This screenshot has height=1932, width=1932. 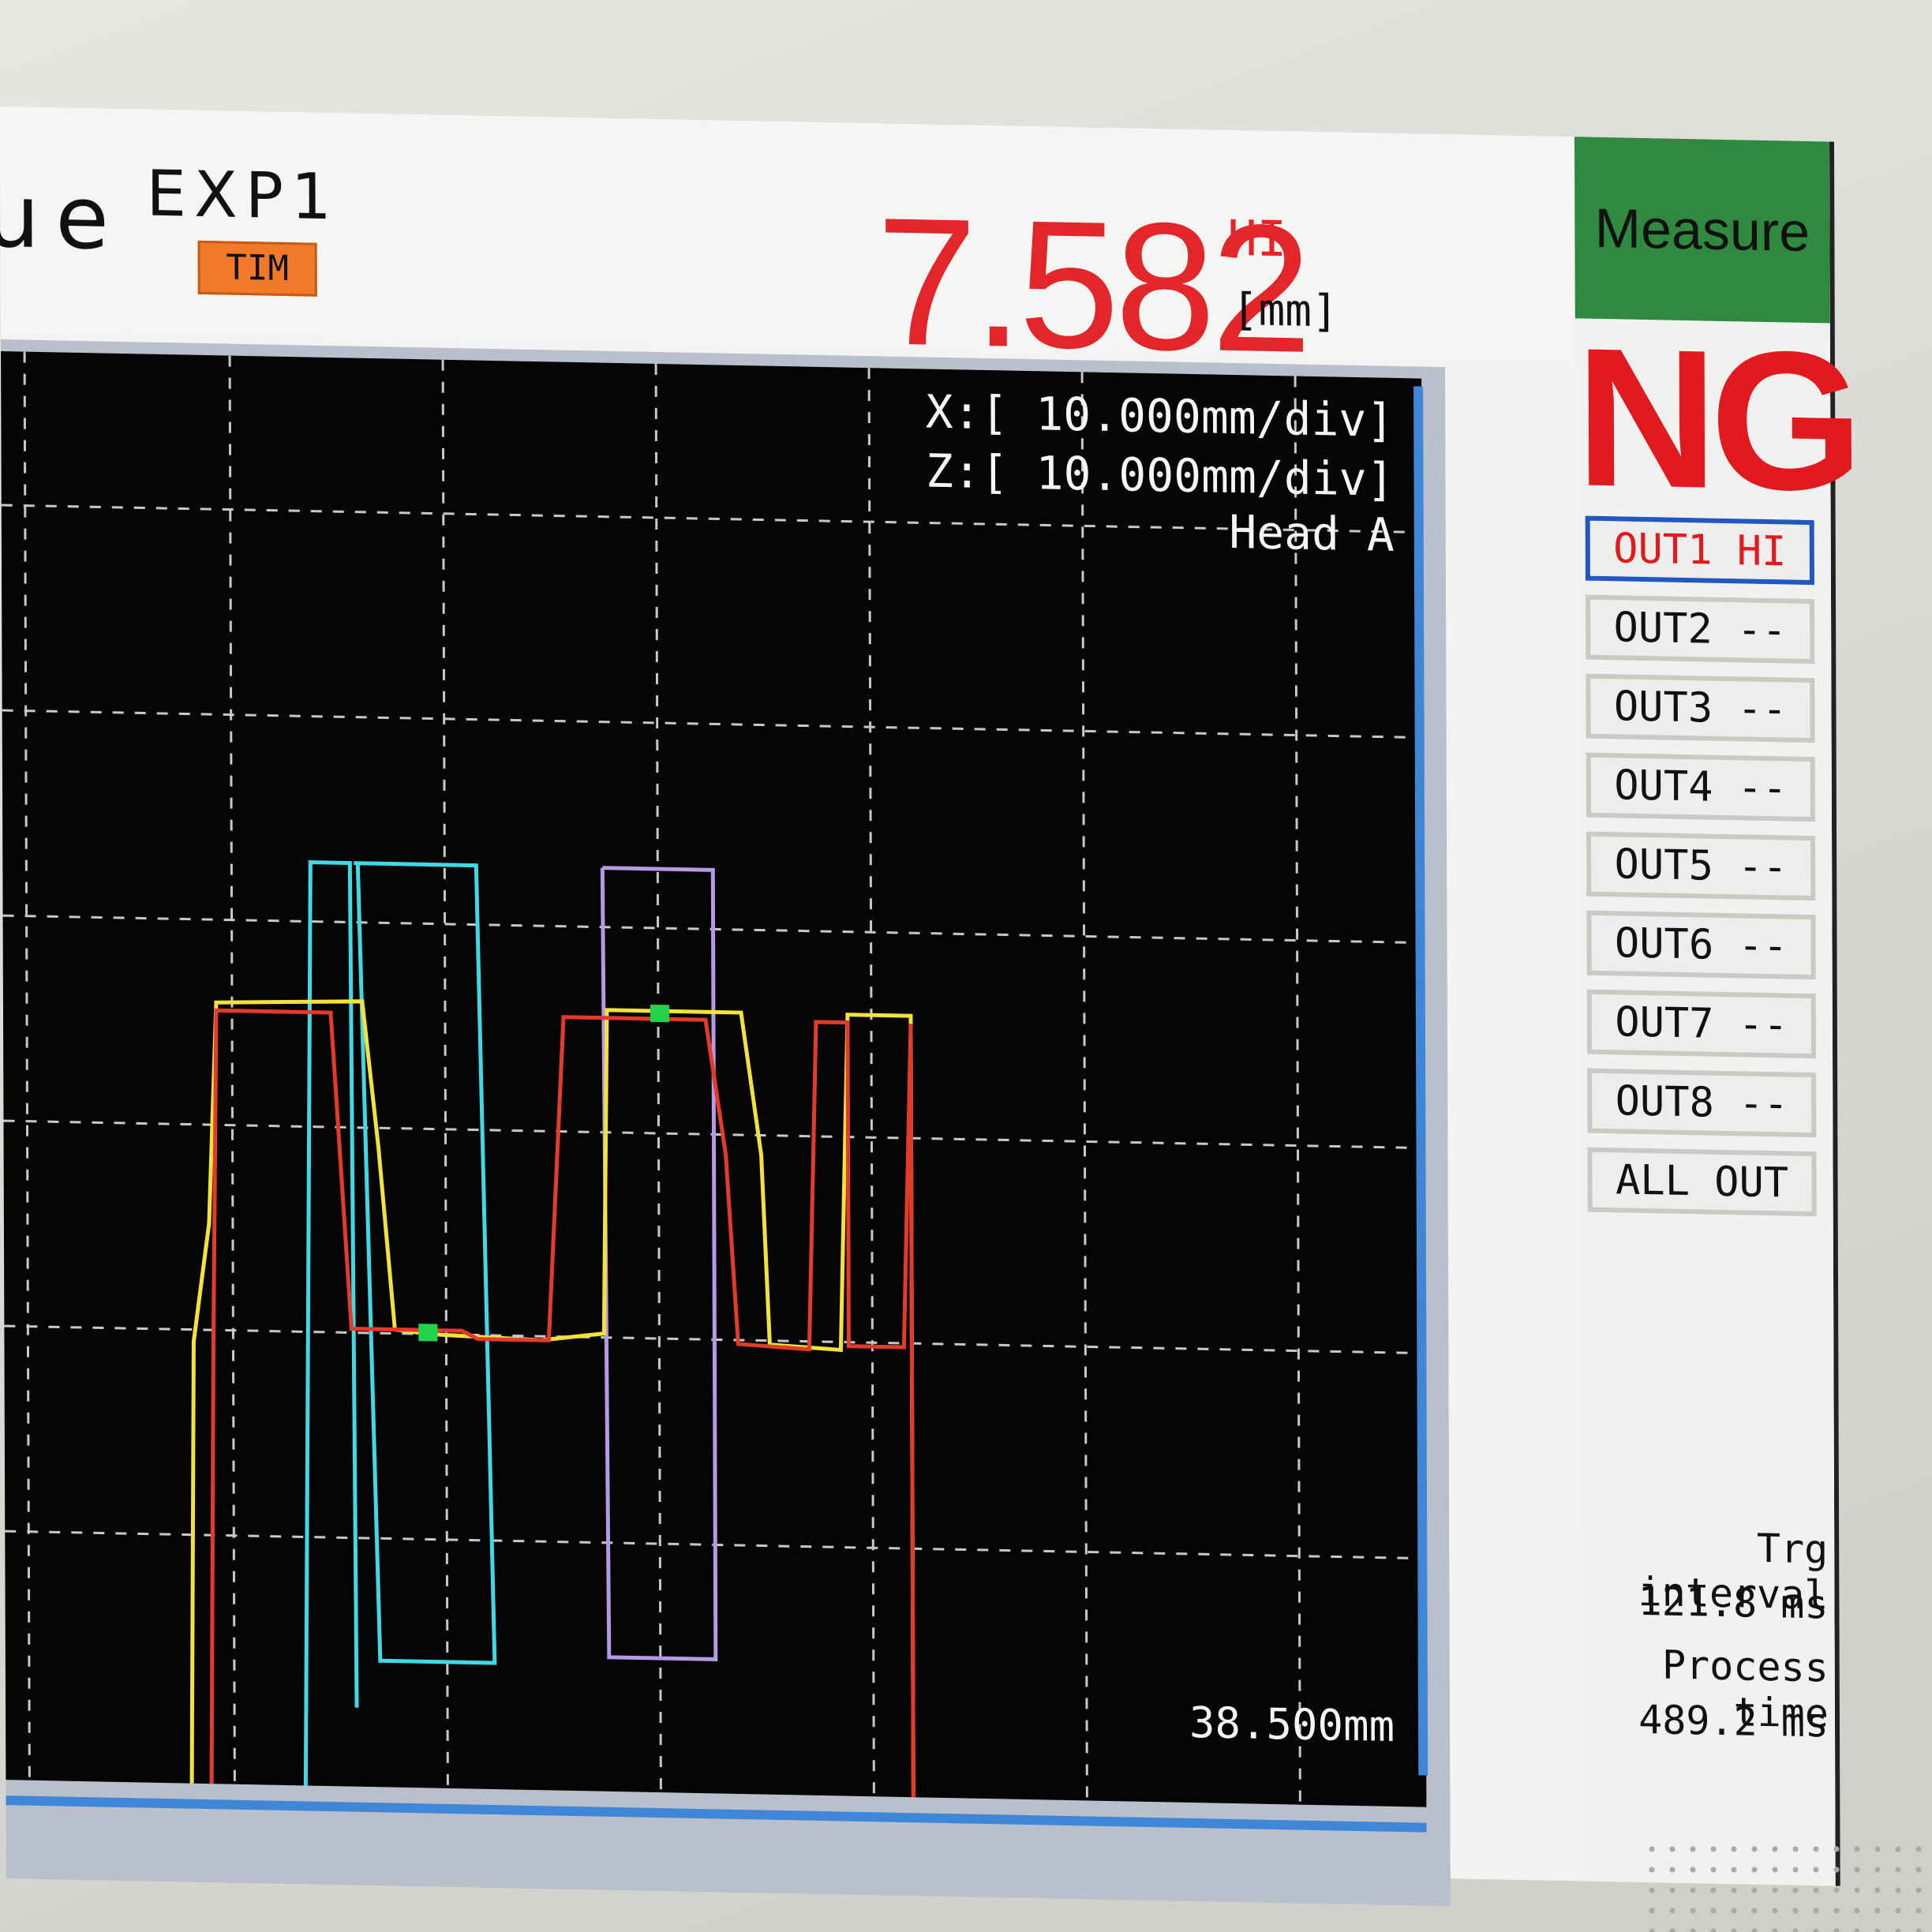 What do you see at coordinates (1312, 533) in the screenshot?
I see `head-label: Head A` at bounding box center [1312, 533].